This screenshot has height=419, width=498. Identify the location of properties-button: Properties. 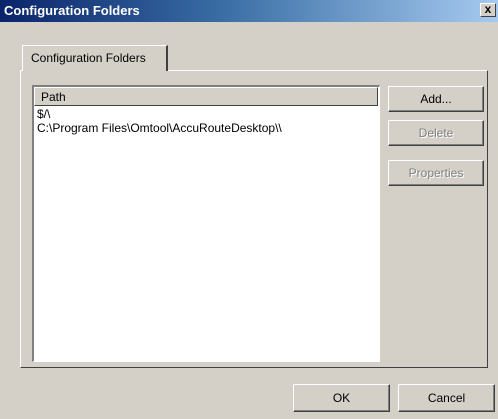
(436, 173).